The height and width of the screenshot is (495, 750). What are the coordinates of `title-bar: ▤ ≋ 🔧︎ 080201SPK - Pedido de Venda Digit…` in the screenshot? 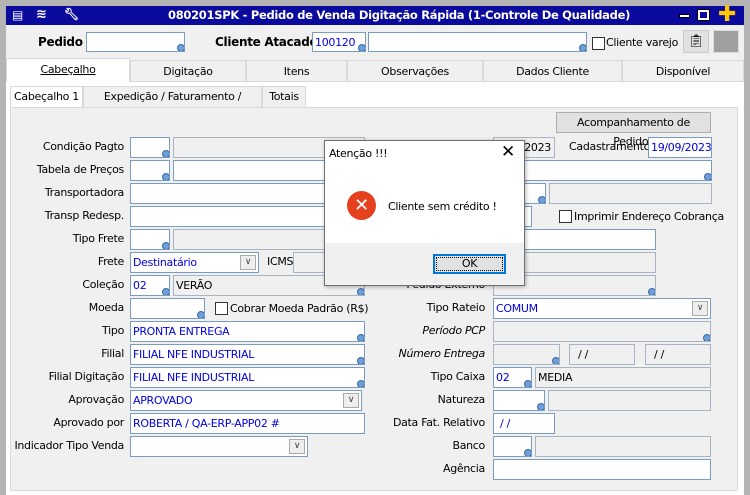 It's located at (375, 14).